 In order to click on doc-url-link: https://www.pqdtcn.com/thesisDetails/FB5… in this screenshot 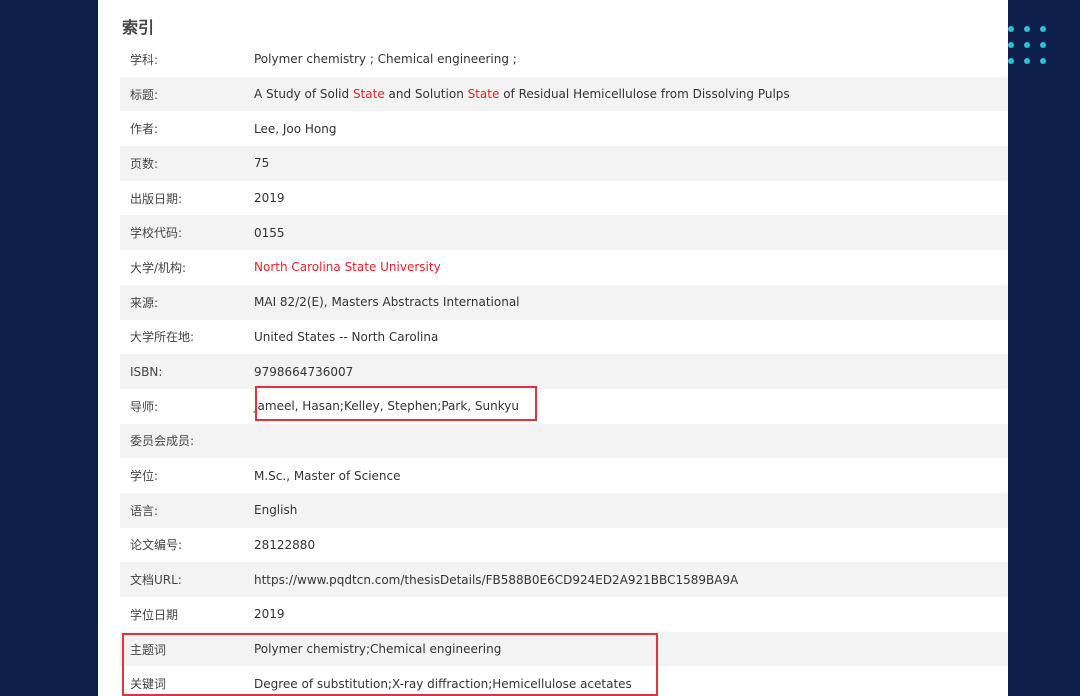, I will do `click(631, 580)`.